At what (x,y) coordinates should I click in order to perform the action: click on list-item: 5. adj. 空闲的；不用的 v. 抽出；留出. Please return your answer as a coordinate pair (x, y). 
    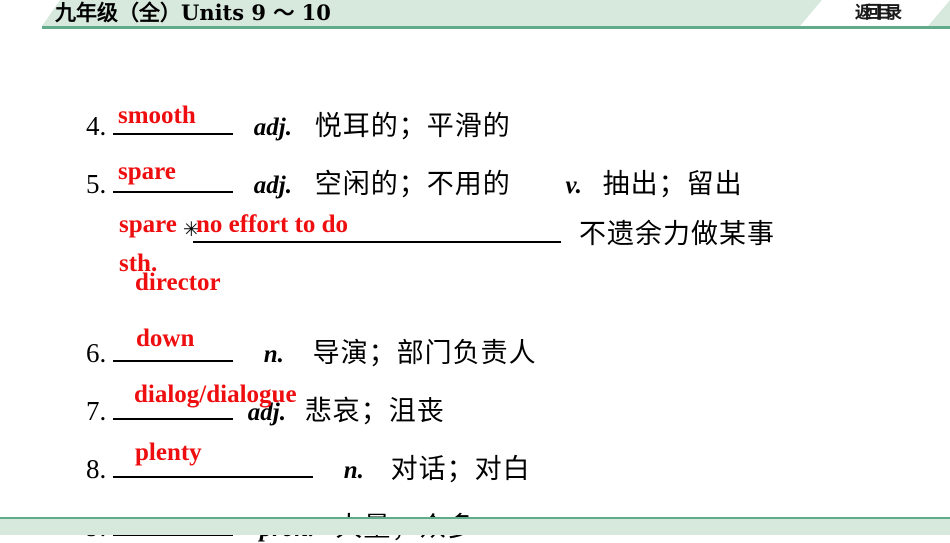
    Looking at the image, I should click on (414, 182).